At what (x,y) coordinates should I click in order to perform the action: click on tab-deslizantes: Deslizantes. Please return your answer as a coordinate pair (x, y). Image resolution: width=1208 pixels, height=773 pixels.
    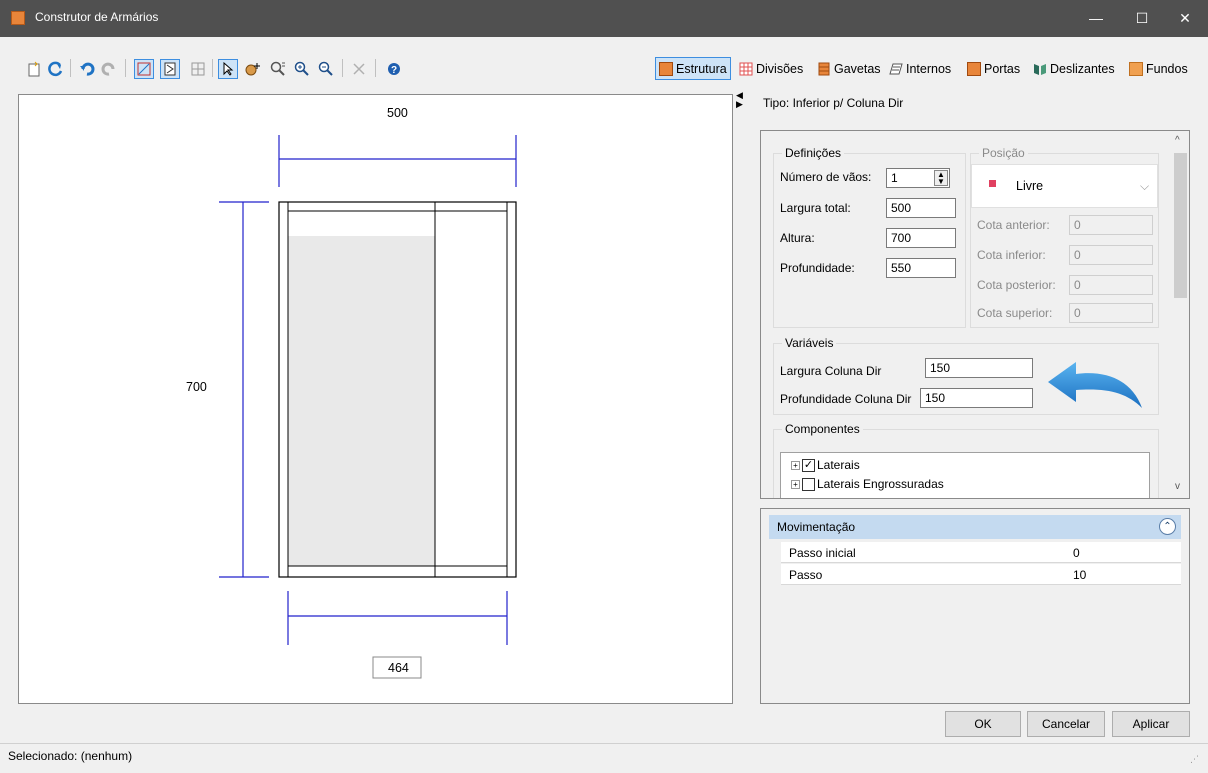
    Looking at the image, I should click on (1074, 68).